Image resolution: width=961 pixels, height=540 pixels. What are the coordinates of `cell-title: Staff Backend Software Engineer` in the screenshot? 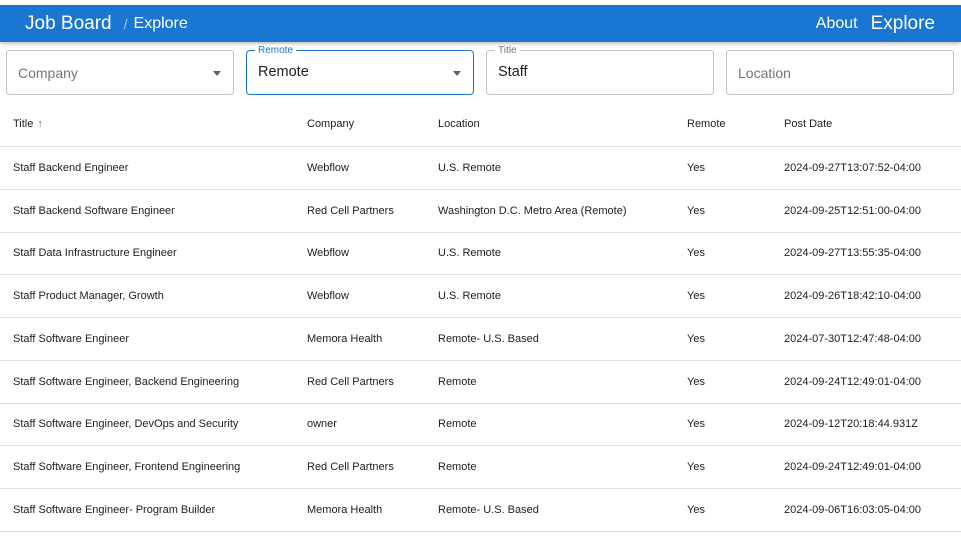 It's located at (94, 210).